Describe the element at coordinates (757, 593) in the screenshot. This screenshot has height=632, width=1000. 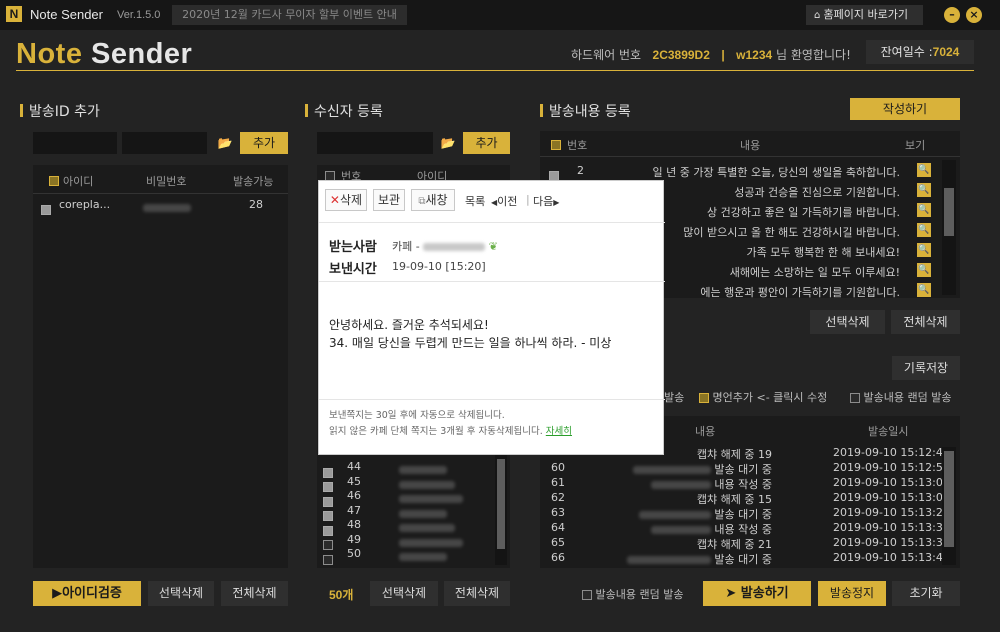
I see `send-button: ➤ 발송하기` at that location.